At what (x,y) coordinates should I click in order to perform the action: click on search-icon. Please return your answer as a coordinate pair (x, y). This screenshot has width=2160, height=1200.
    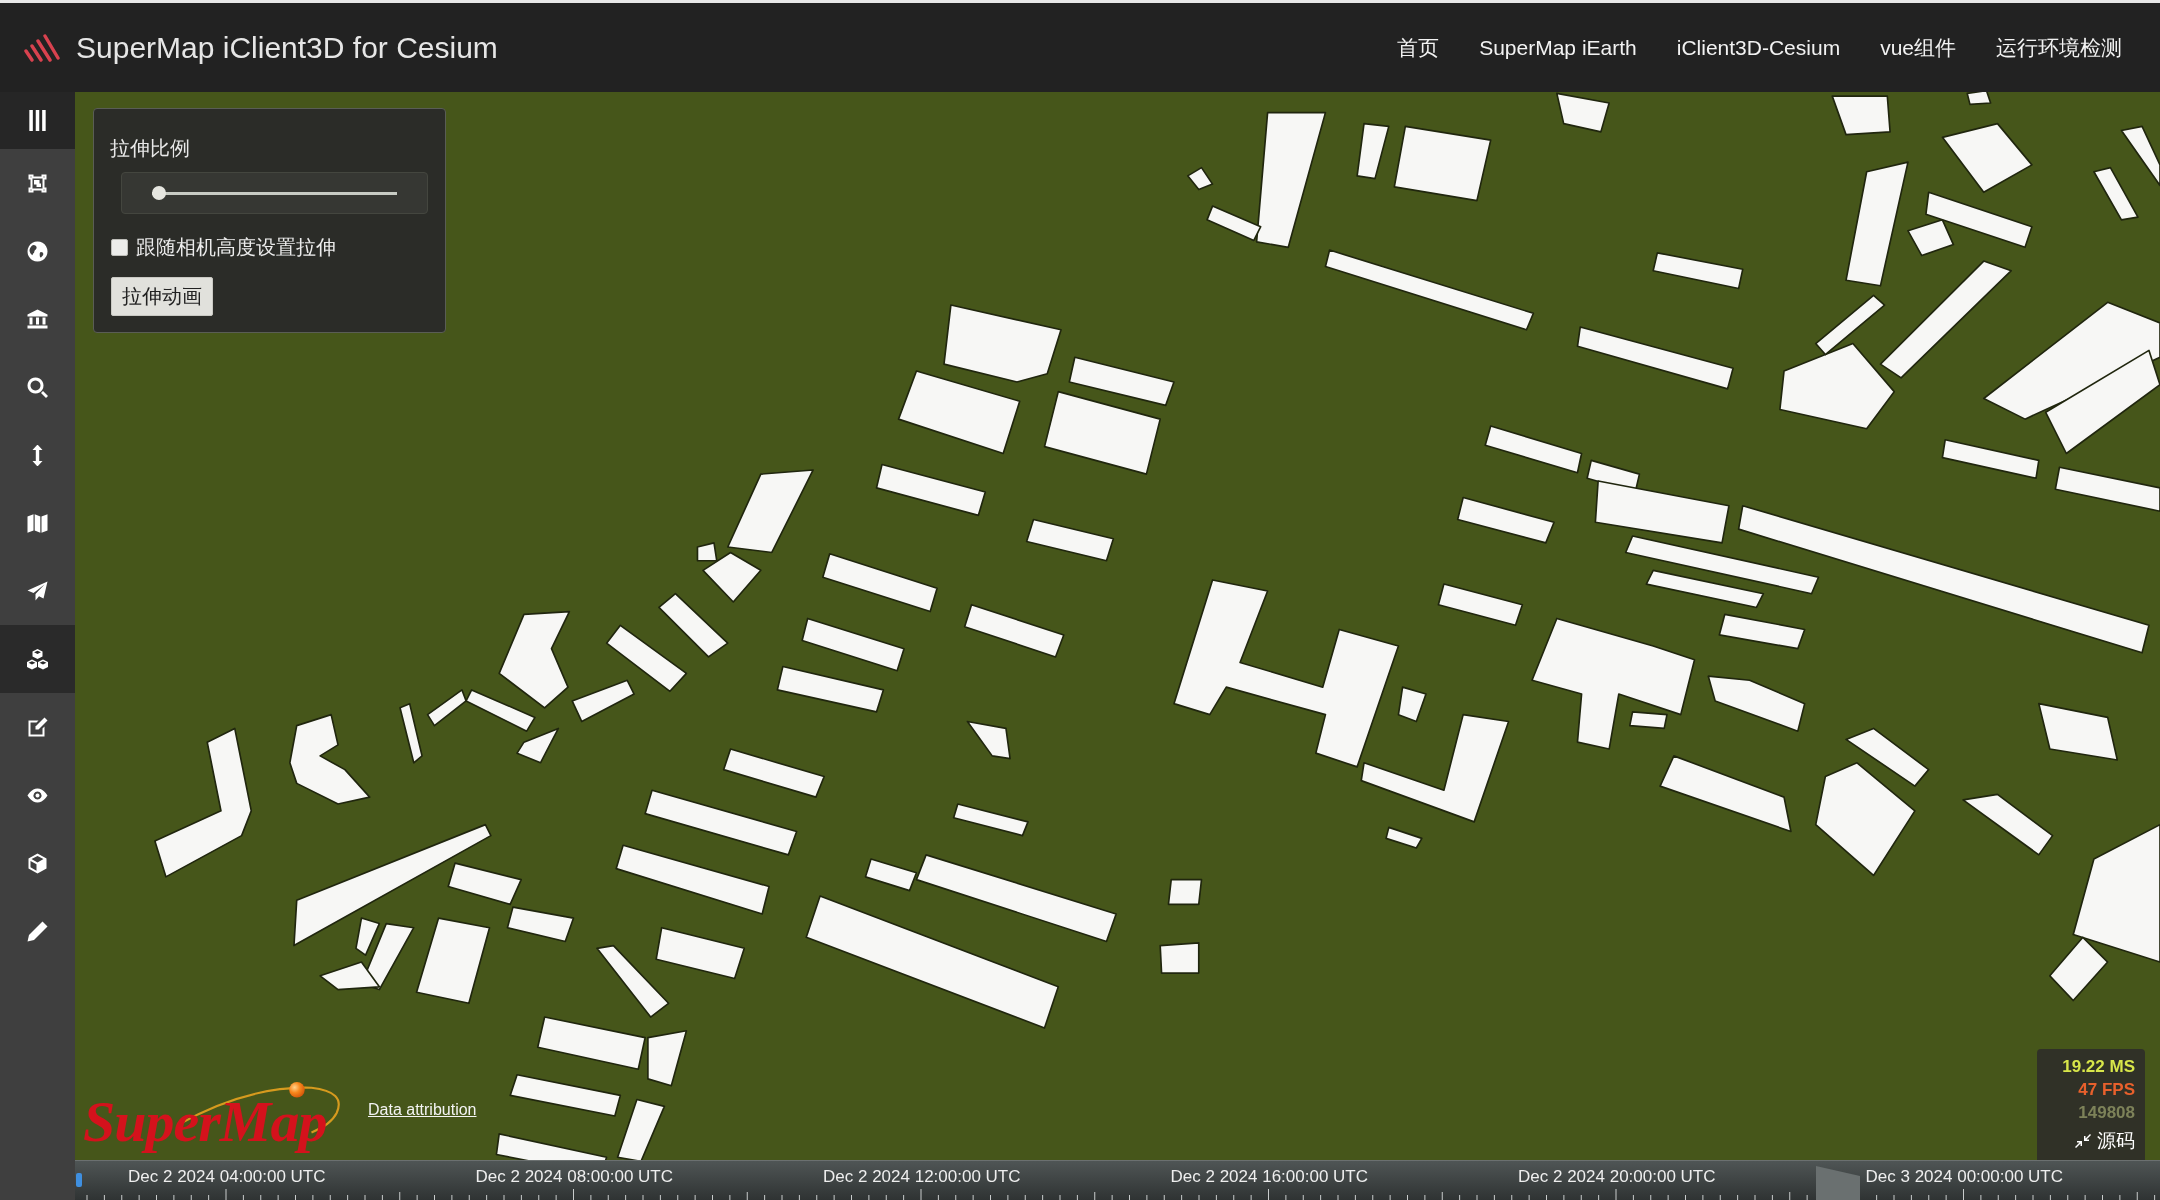
    Looking at the image, I should click on (37, 387).